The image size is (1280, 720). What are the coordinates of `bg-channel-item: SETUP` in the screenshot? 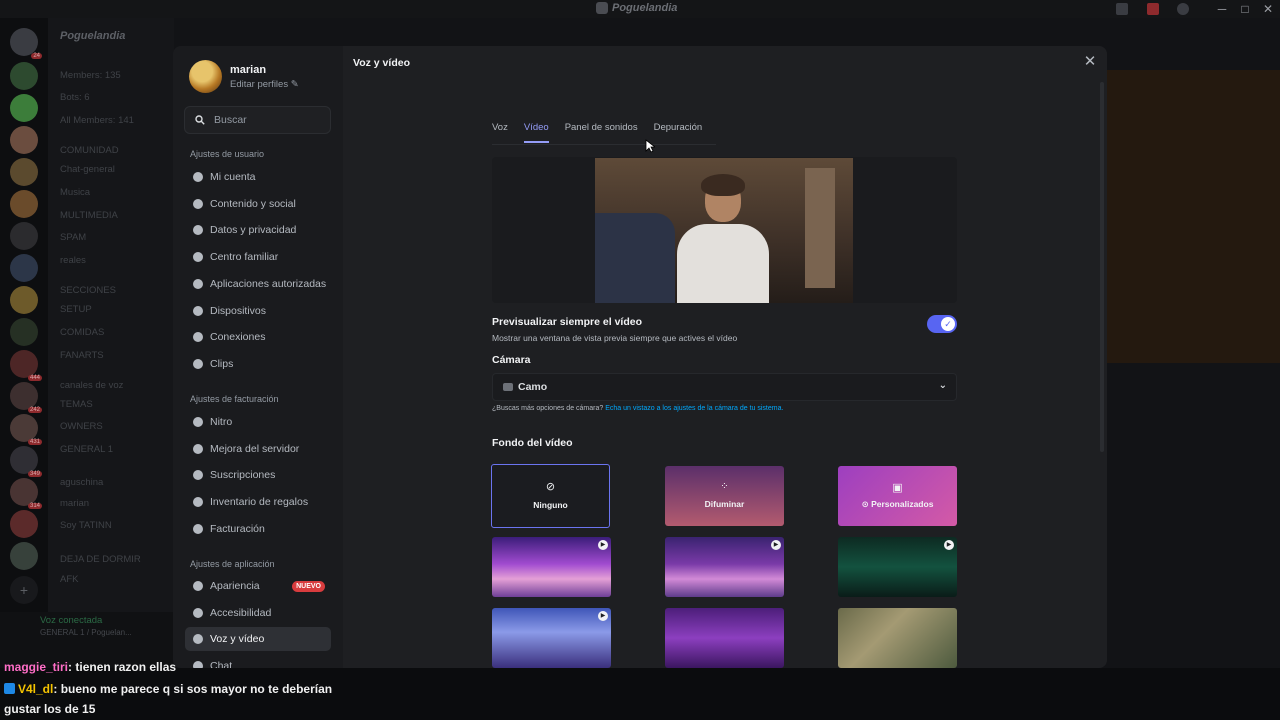 It's located at (76, 309).